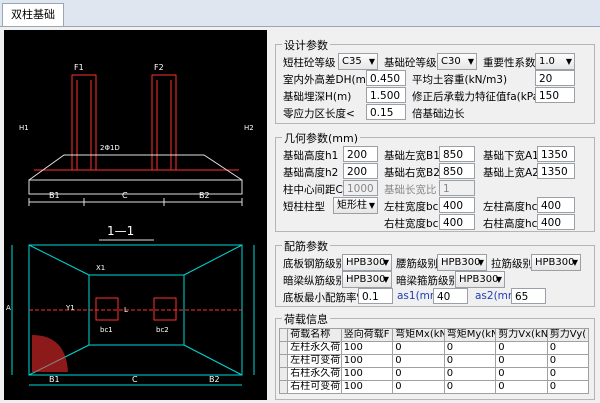  Describe the element at coordinates (386, 95) in the screenshot. I see `depth-input: 1.500` at that location.